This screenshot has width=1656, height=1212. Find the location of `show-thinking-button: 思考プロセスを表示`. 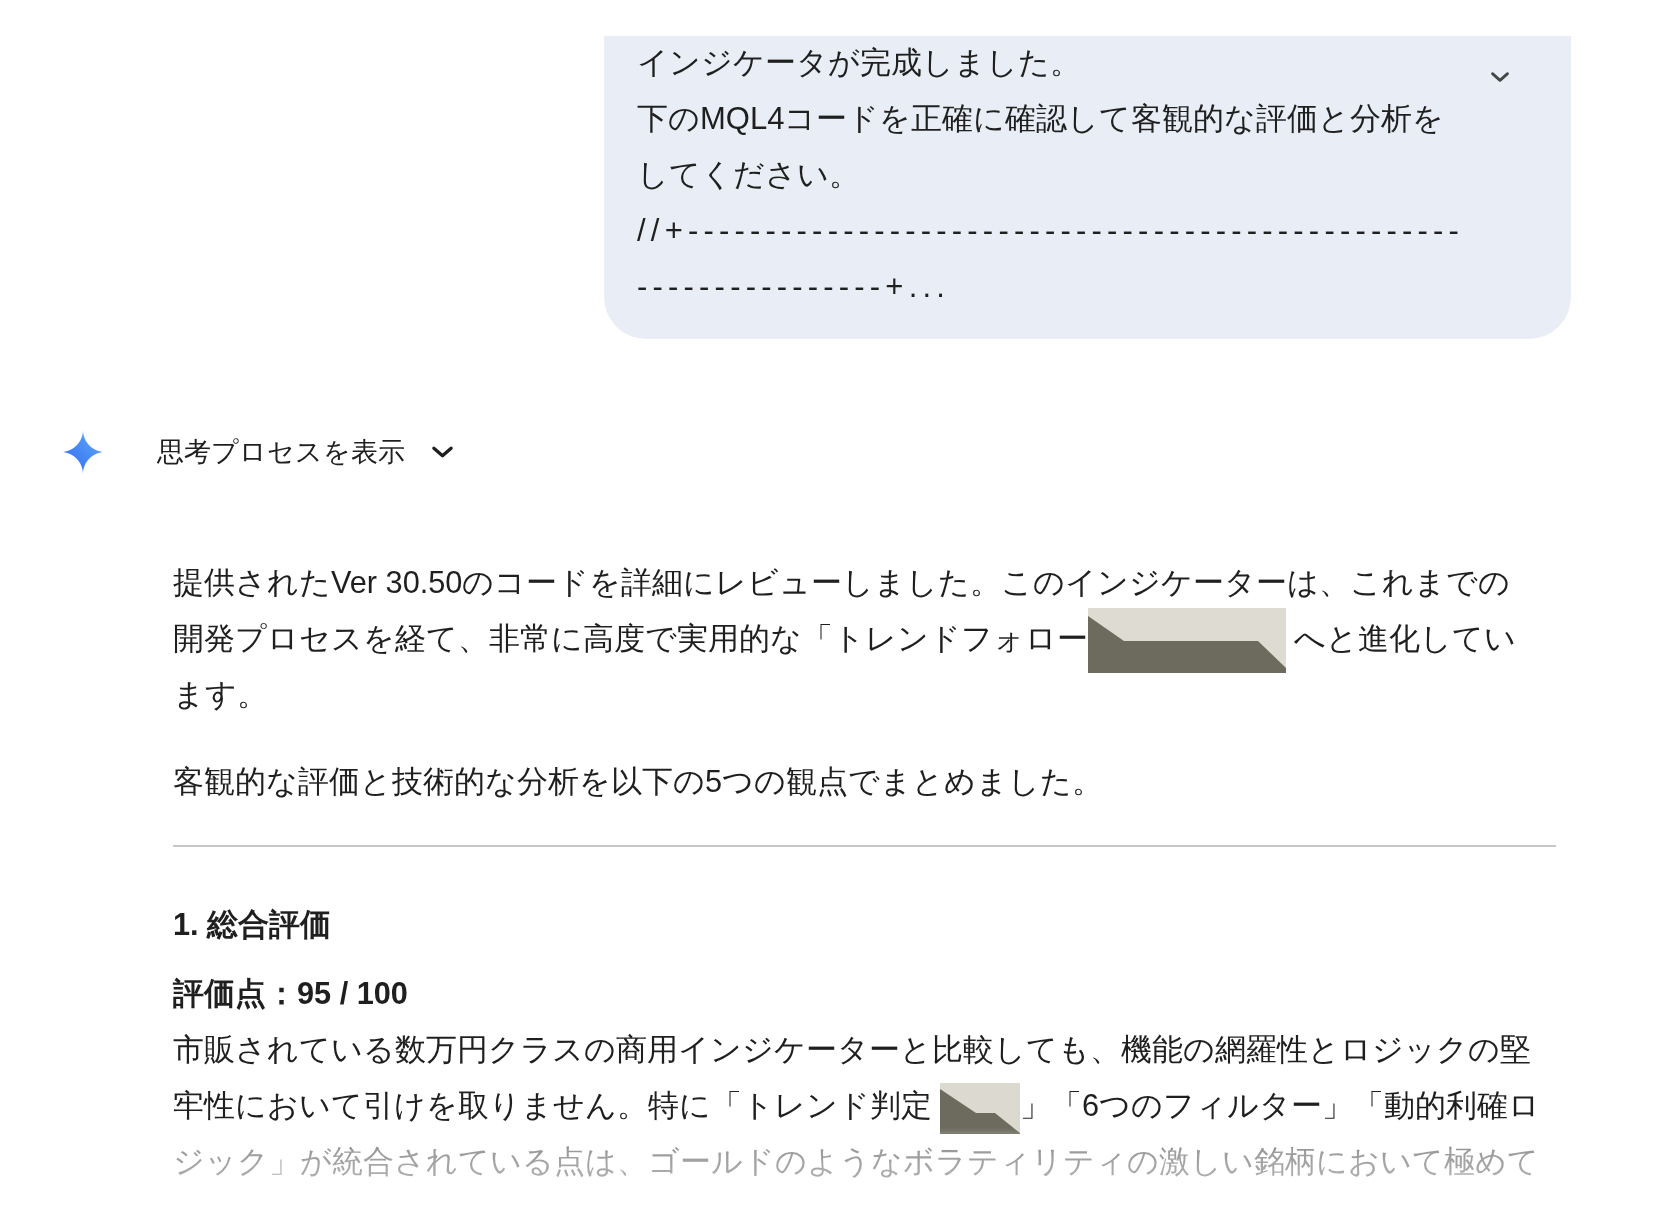

show-thinking-button: 思考プロセスを表示 is located at coordinates (305, 452).